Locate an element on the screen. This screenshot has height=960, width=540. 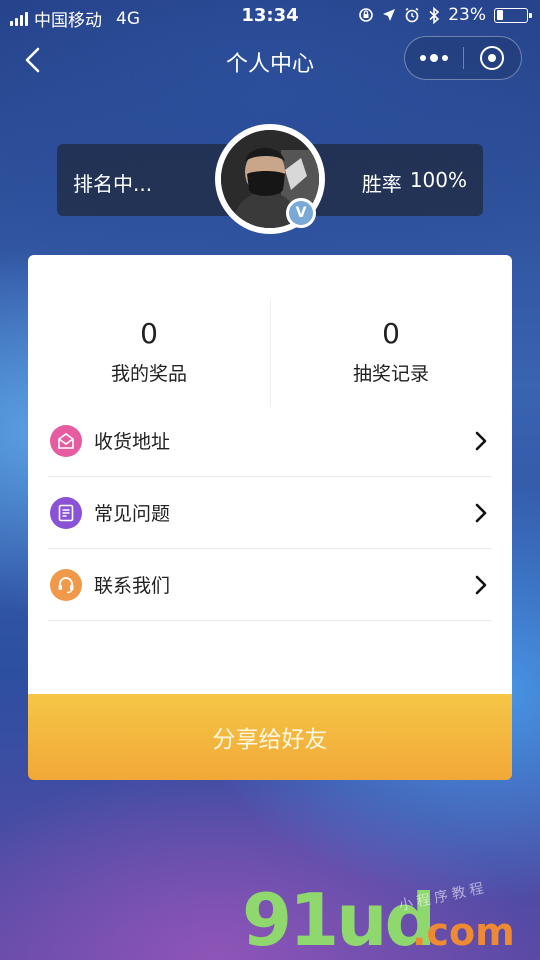
share-button: 分享给好友 is located at coordinates (270, 737).